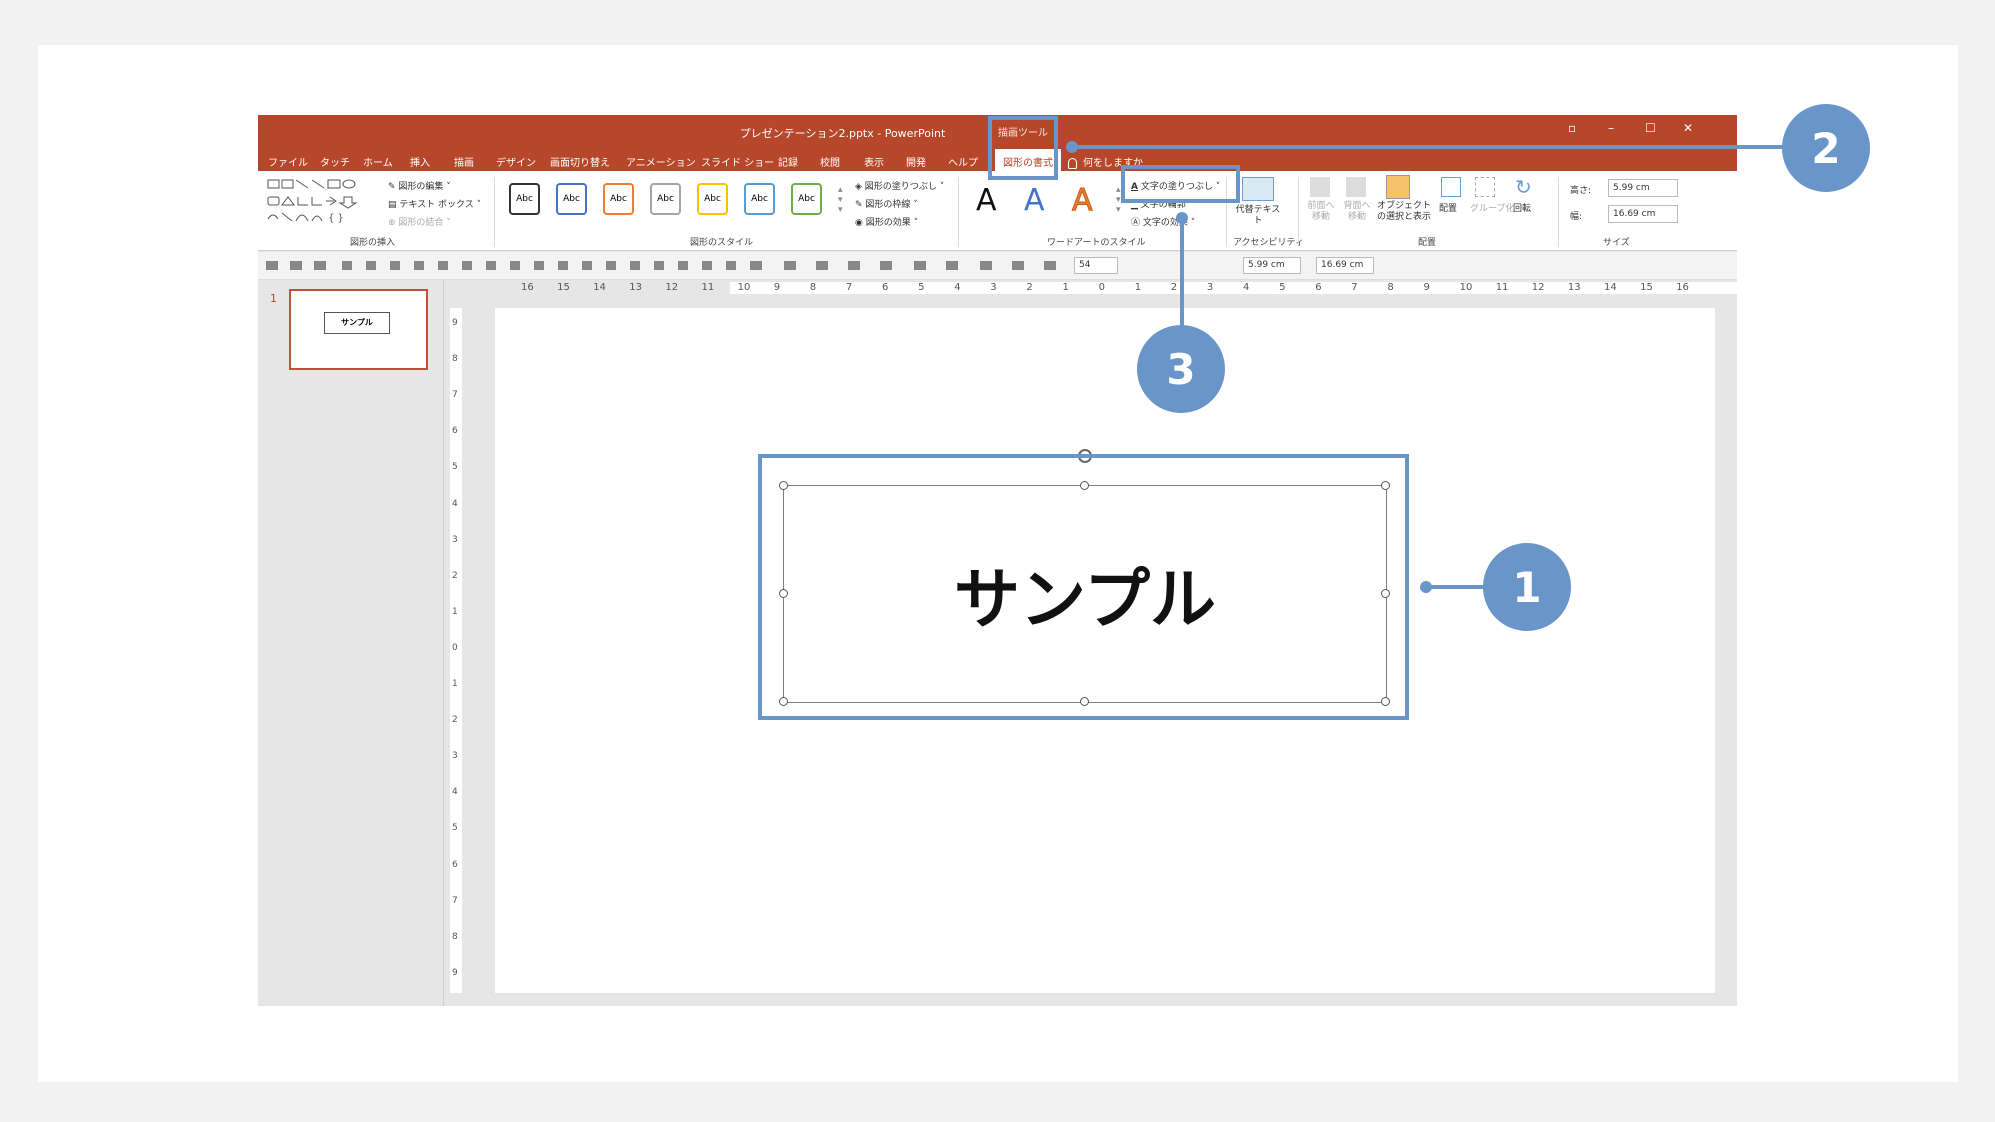  Describe the element at coordinates (1118, 200) in the screenshot. I see `wordart-scroll: ▴ ▾ ▾` at that location.